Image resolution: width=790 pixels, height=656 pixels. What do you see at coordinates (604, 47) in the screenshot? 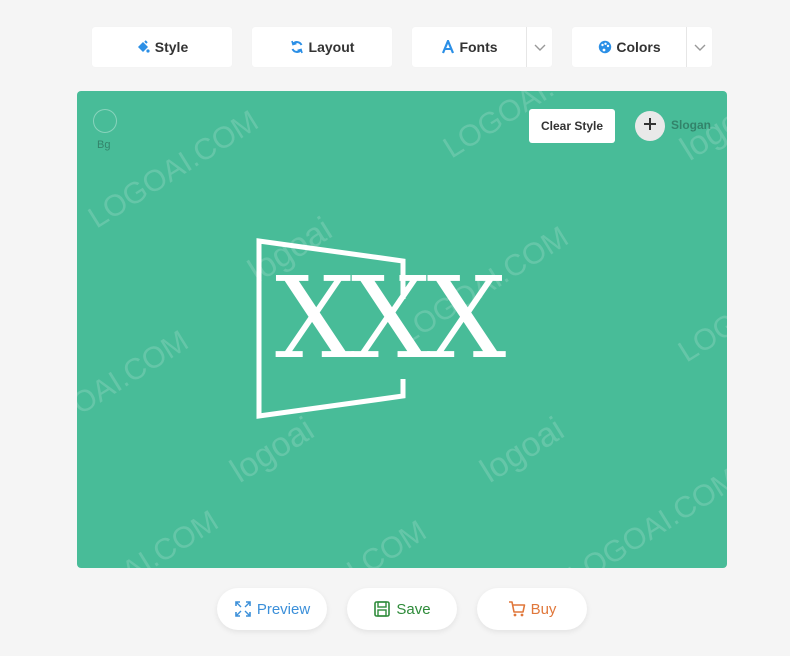
I see `palette-icon` at bounding box center [604, 47].